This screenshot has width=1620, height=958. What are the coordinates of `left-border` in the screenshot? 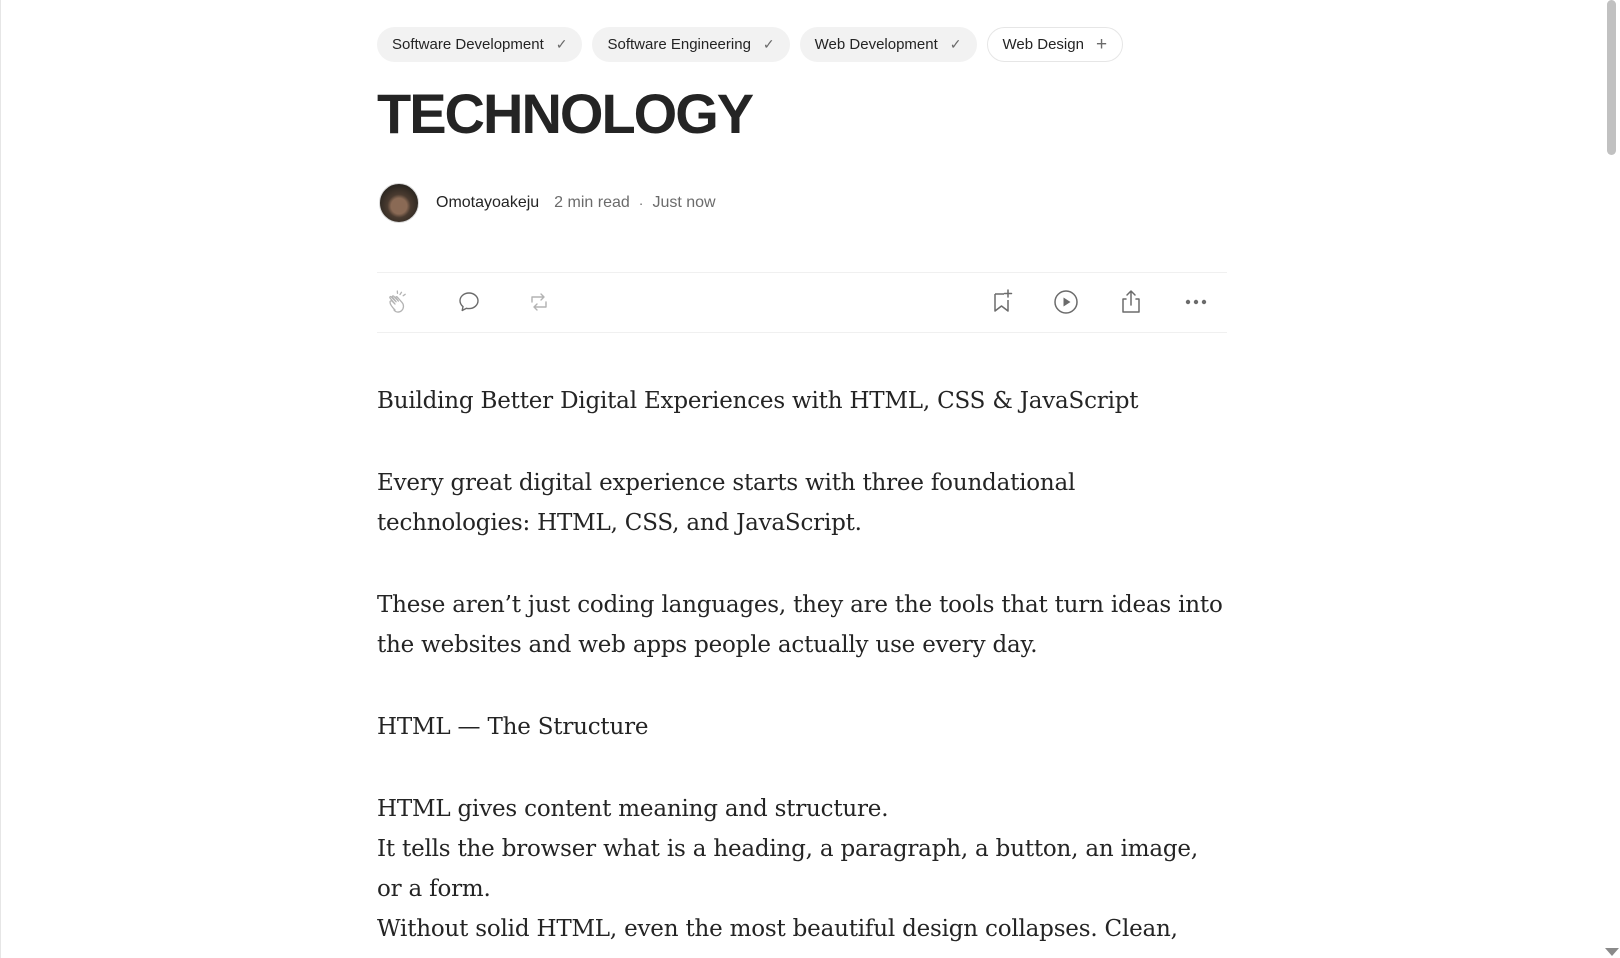 It's located at (0, 479).